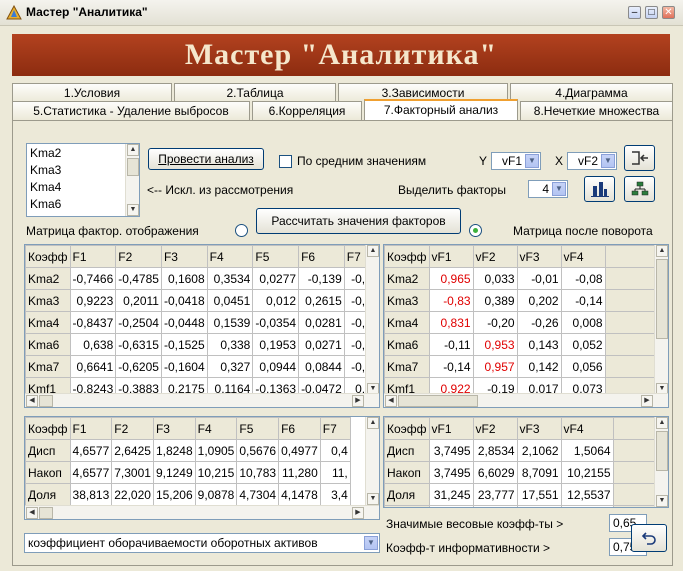 Image resolution: width=683 pixels, height=571 pixels. Describe the element at coordinates (358, 221) in the screenshot. I see `calculate-factors-button: Рассчитать значения факторов` at that location.